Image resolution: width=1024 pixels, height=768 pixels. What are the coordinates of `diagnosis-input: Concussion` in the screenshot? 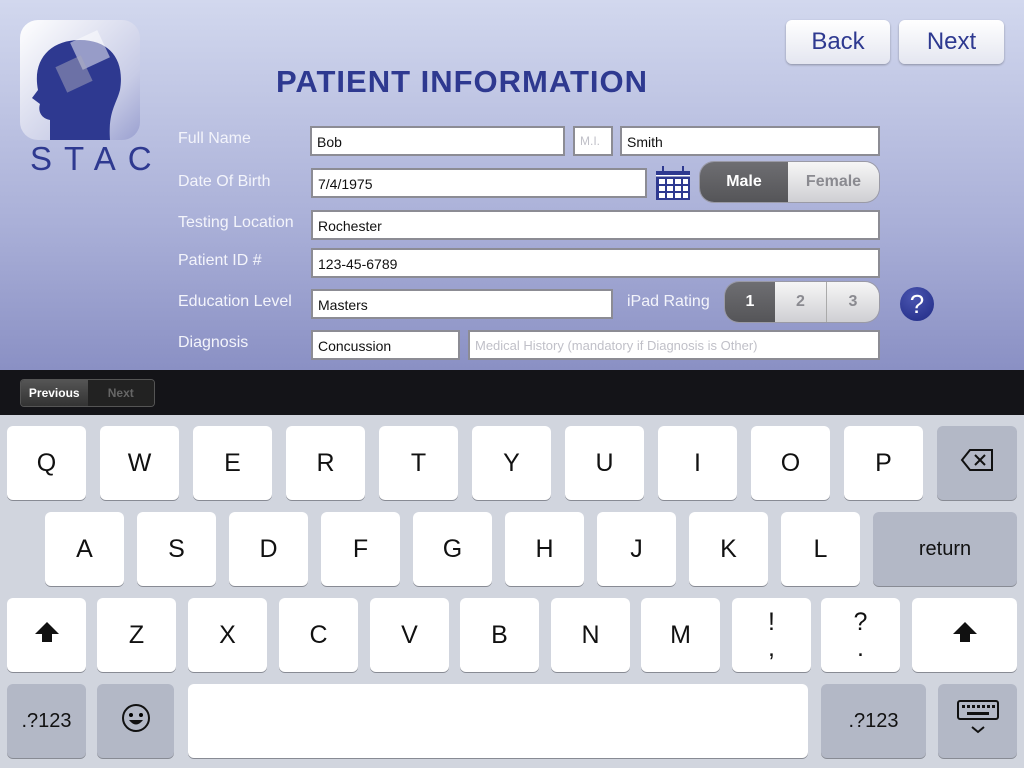 It's located at (385, 345).